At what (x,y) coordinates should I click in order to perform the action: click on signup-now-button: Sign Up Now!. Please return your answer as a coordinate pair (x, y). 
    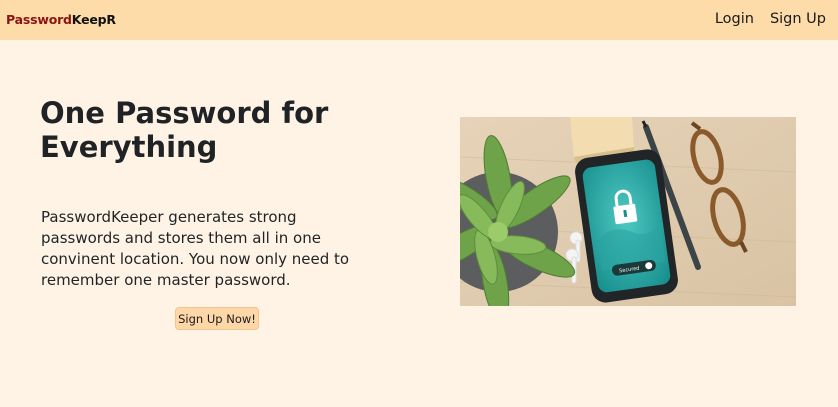
    Looking at the image, I should click on (217, 318).